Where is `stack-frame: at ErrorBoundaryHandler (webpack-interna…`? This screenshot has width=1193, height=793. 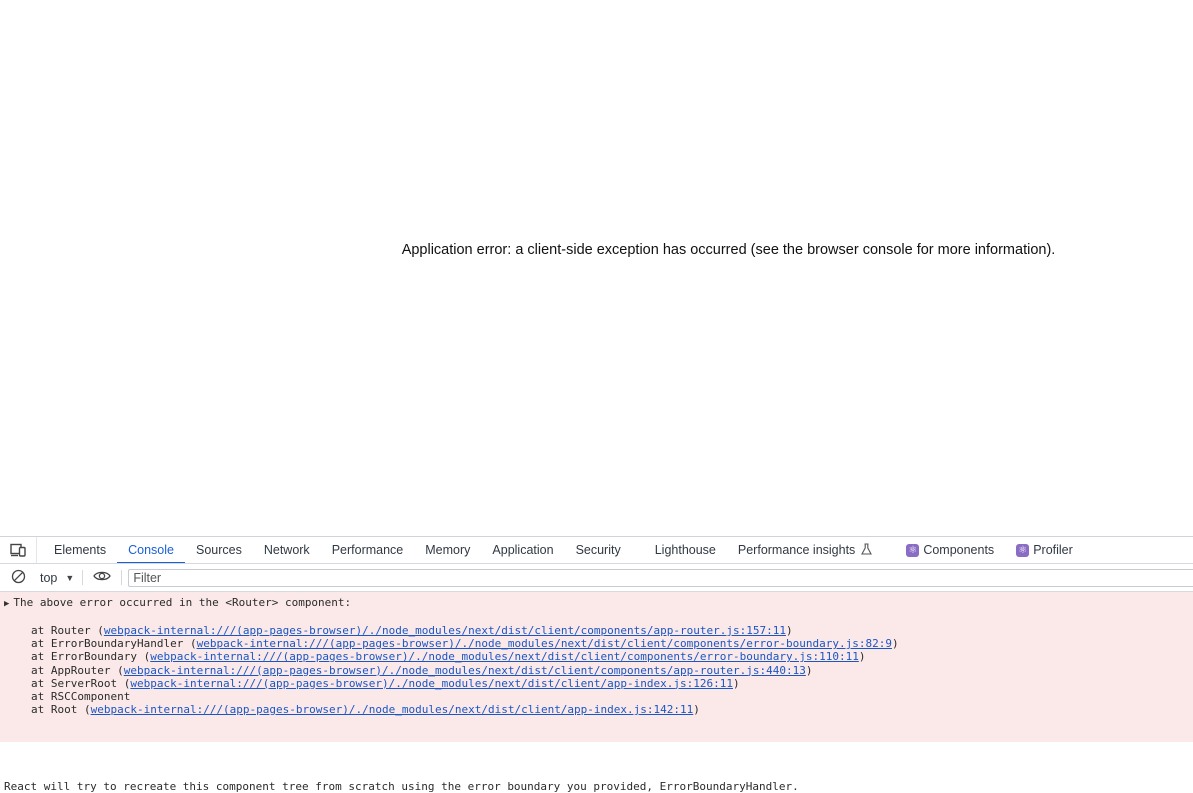
stack-frame: at ErrorBoundaryHandler (webpack-interna… is located at coordinates (465, 643).